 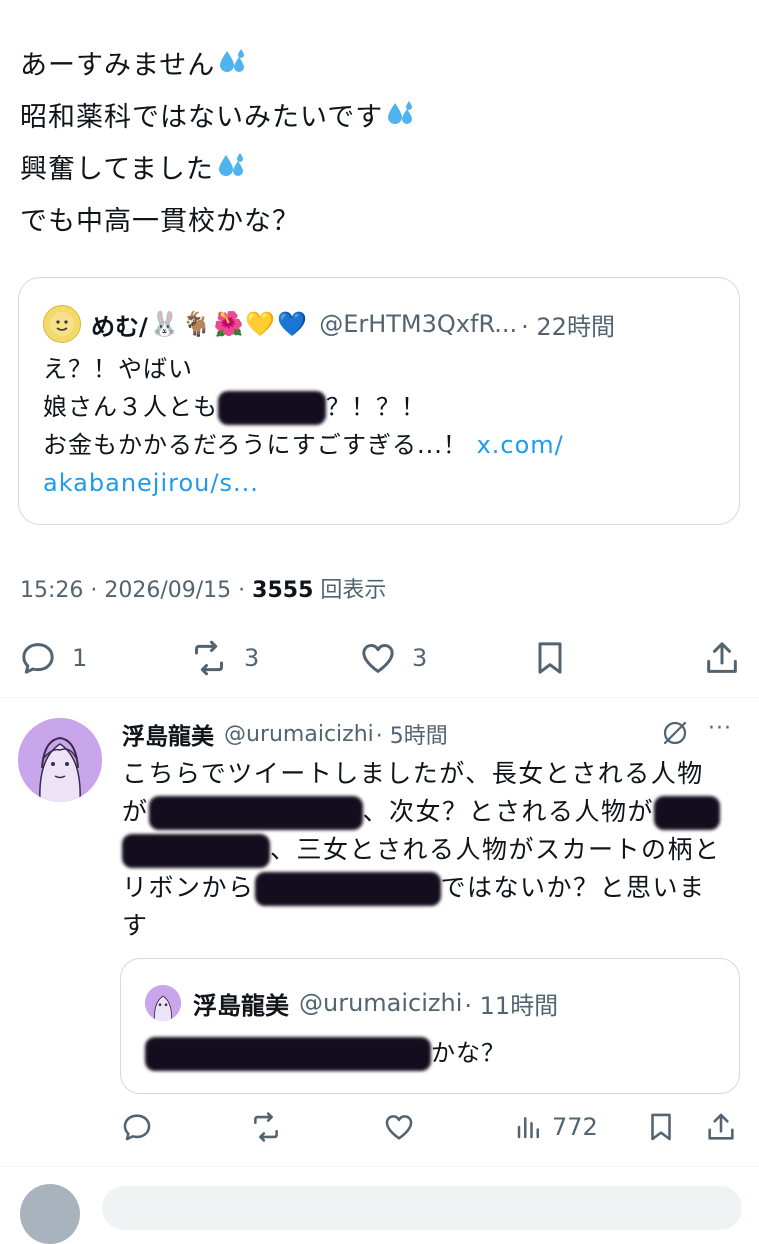 I want to click on analytics-icon, so click(x=528, y=1128).